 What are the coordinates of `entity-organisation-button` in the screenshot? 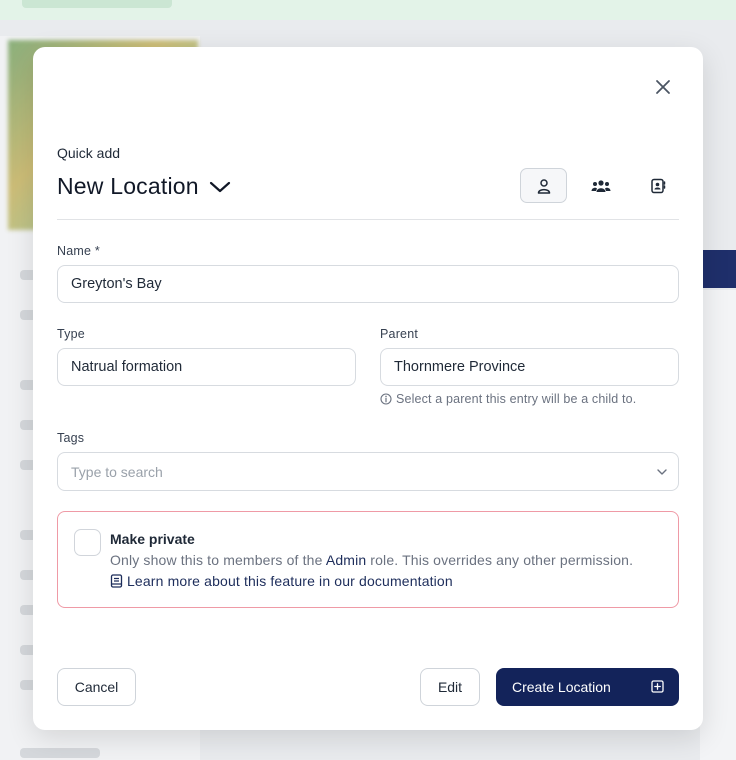 It's located at (600, 185).